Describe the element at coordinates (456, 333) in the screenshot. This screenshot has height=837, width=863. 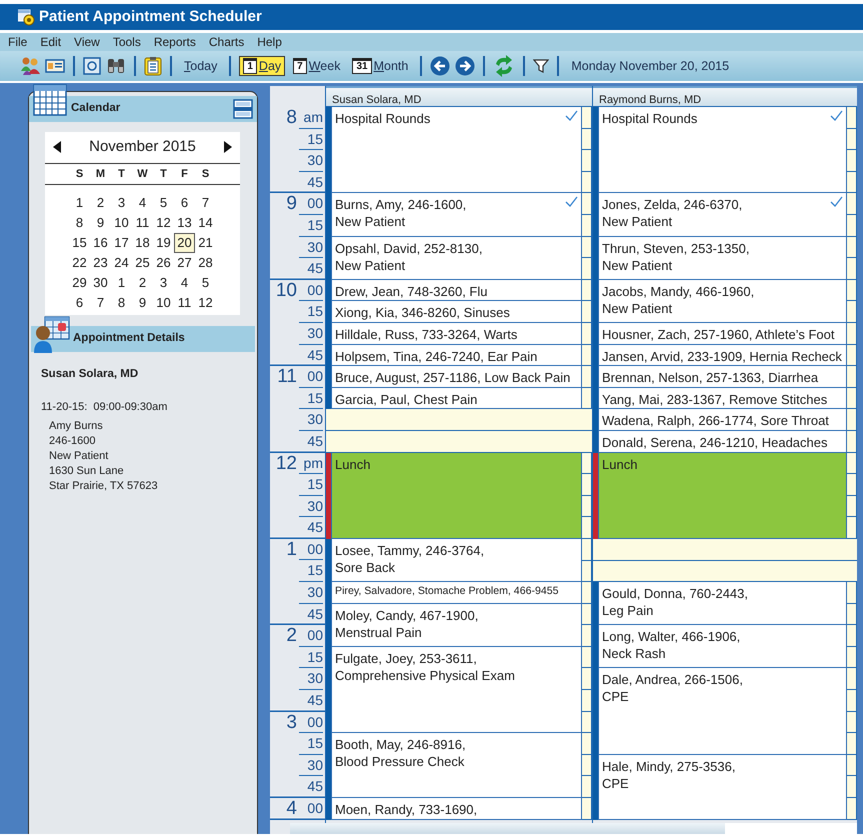
I see `appointment-block: Hilldale, Russ, 733-3264, Warts` at that location.